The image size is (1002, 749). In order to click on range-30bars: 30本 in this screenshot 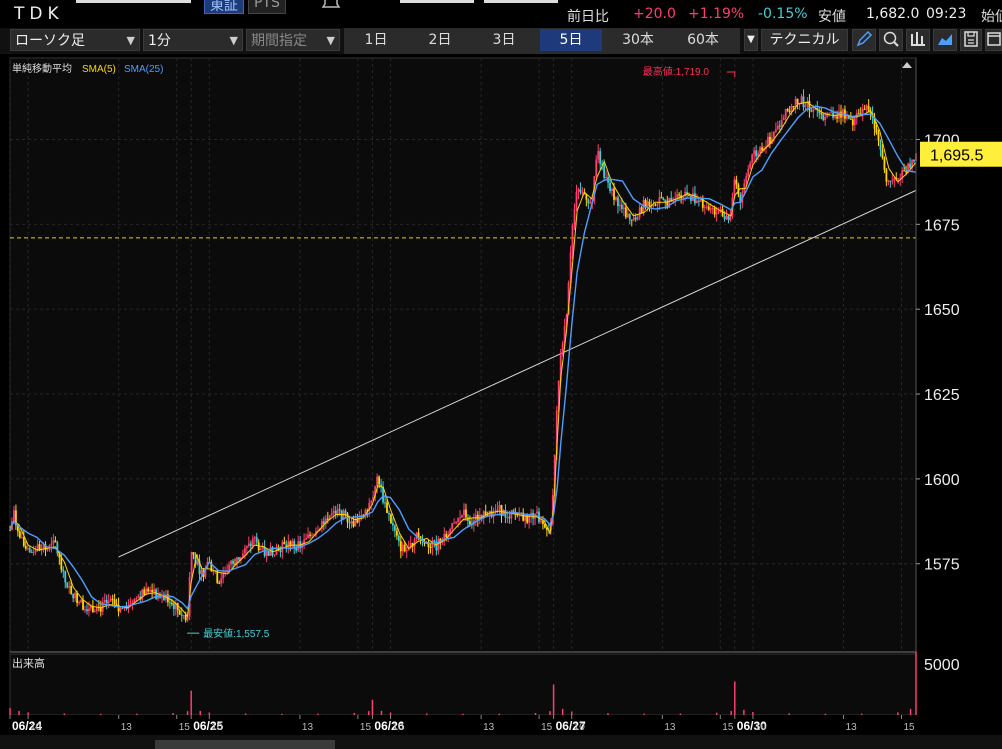, I will do `click(638, 40)`.